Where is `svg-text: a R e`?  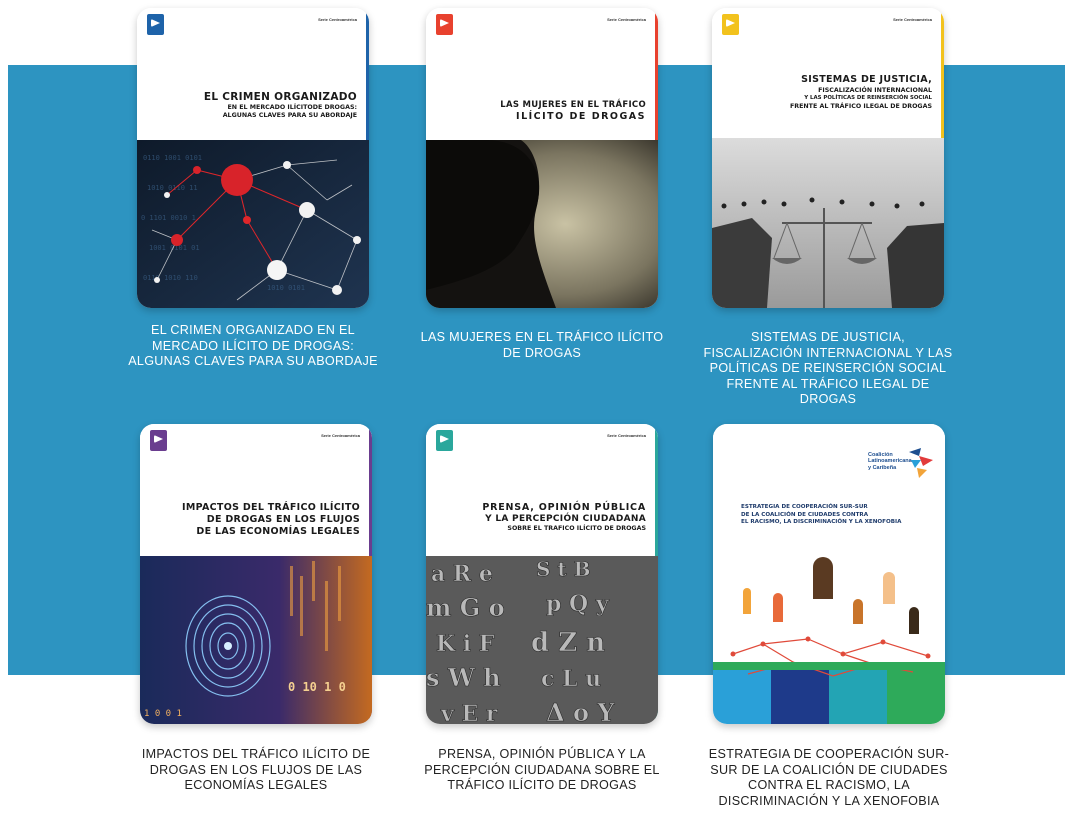 svg-text: a R e is located at coordinates (462, 574).